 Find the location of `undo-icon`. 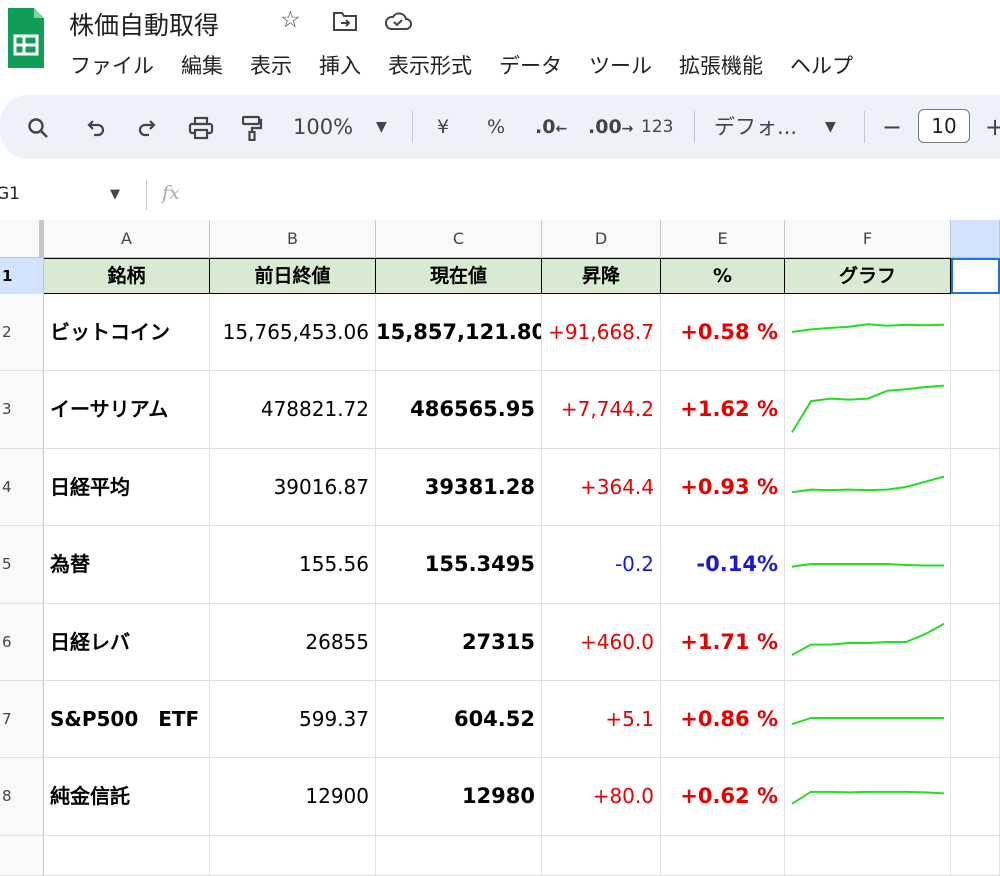

undo-icon is located at coordinates (95, 127).